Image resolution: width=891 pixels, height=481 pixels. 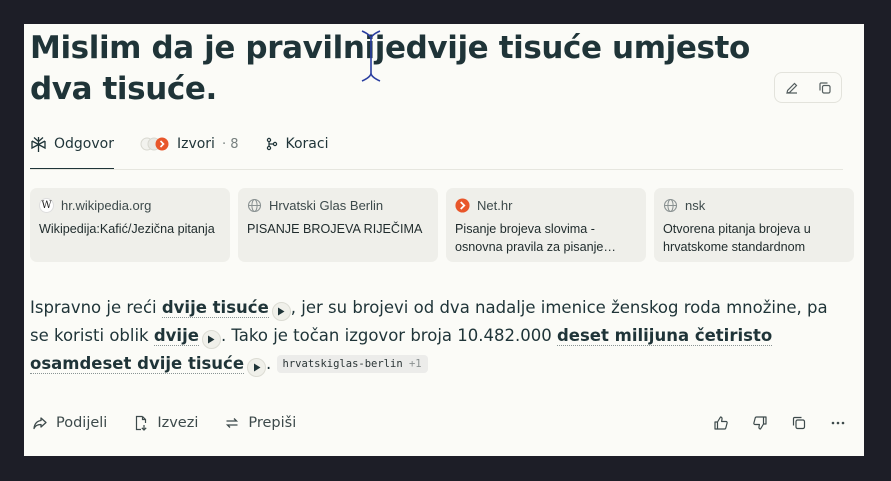 I want to click on source-title: Wikipedija:Kafić/Jezična pitanja, so click(x=127, y=229).